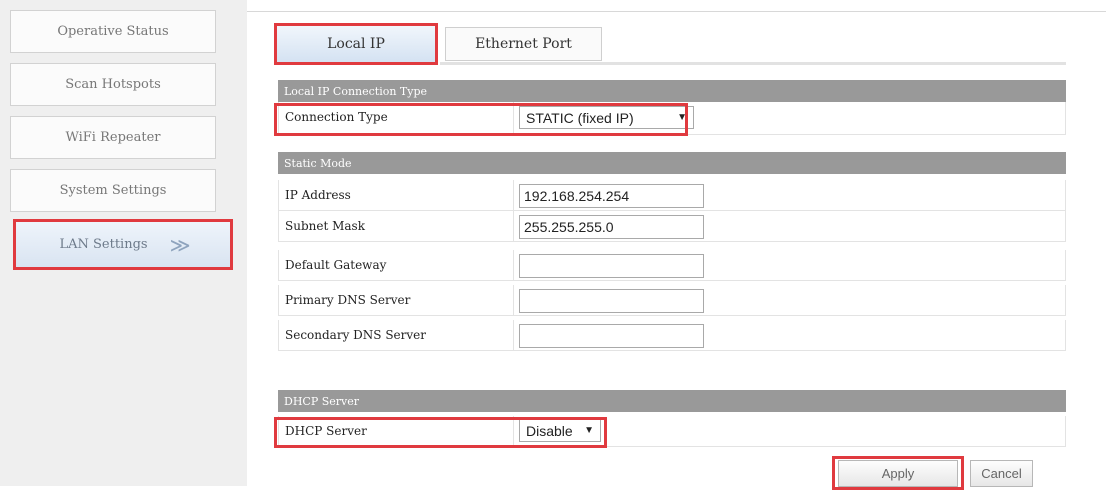 This screenshot has width=1106, height=490. Describe the element at coordinates (672, 163) in the screenshot. I see `section-header-static-mode: Static Mode` at that location.